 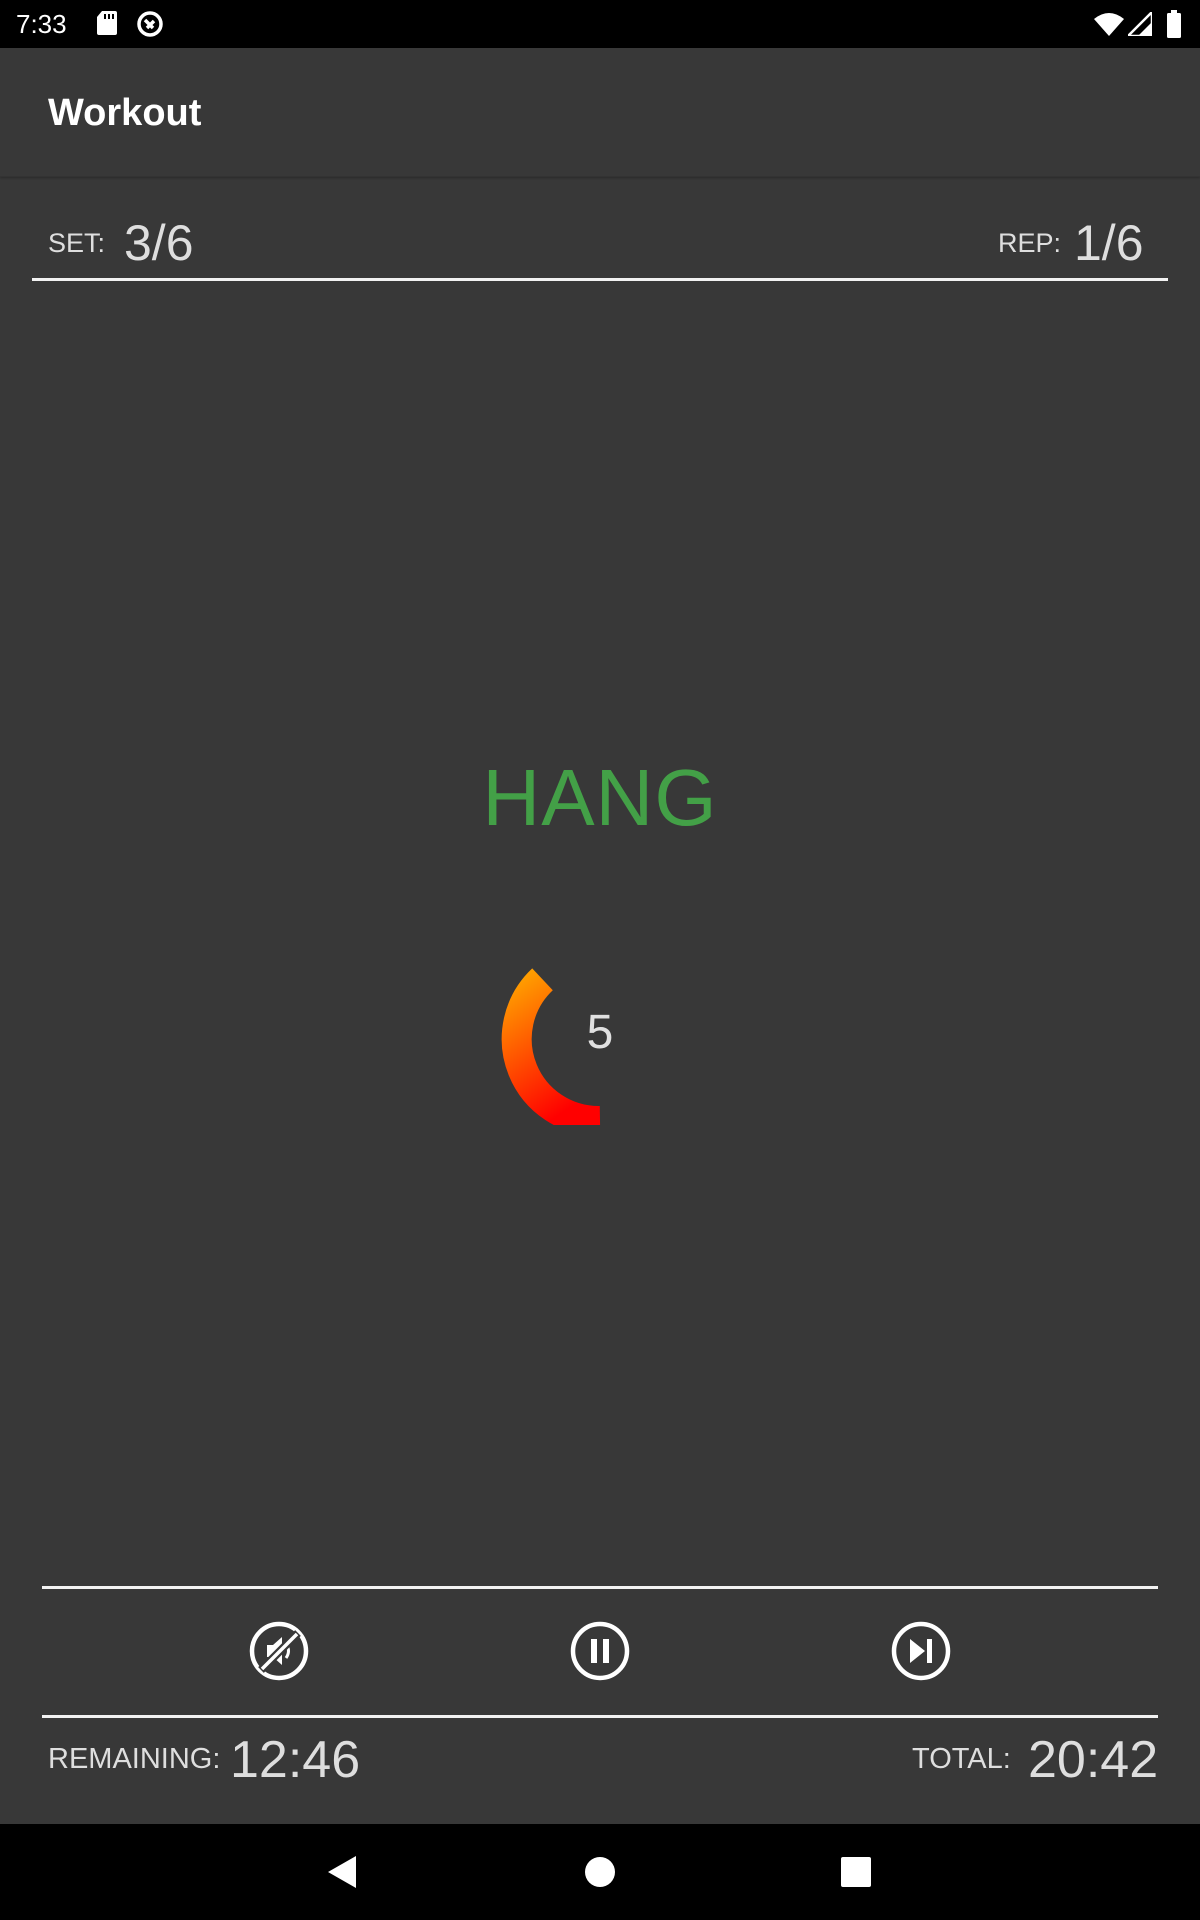 What do you see at coordinates (600, 24) in the screenshot?
I see `status-bar: 7:33` at bounding box center [600, 24].